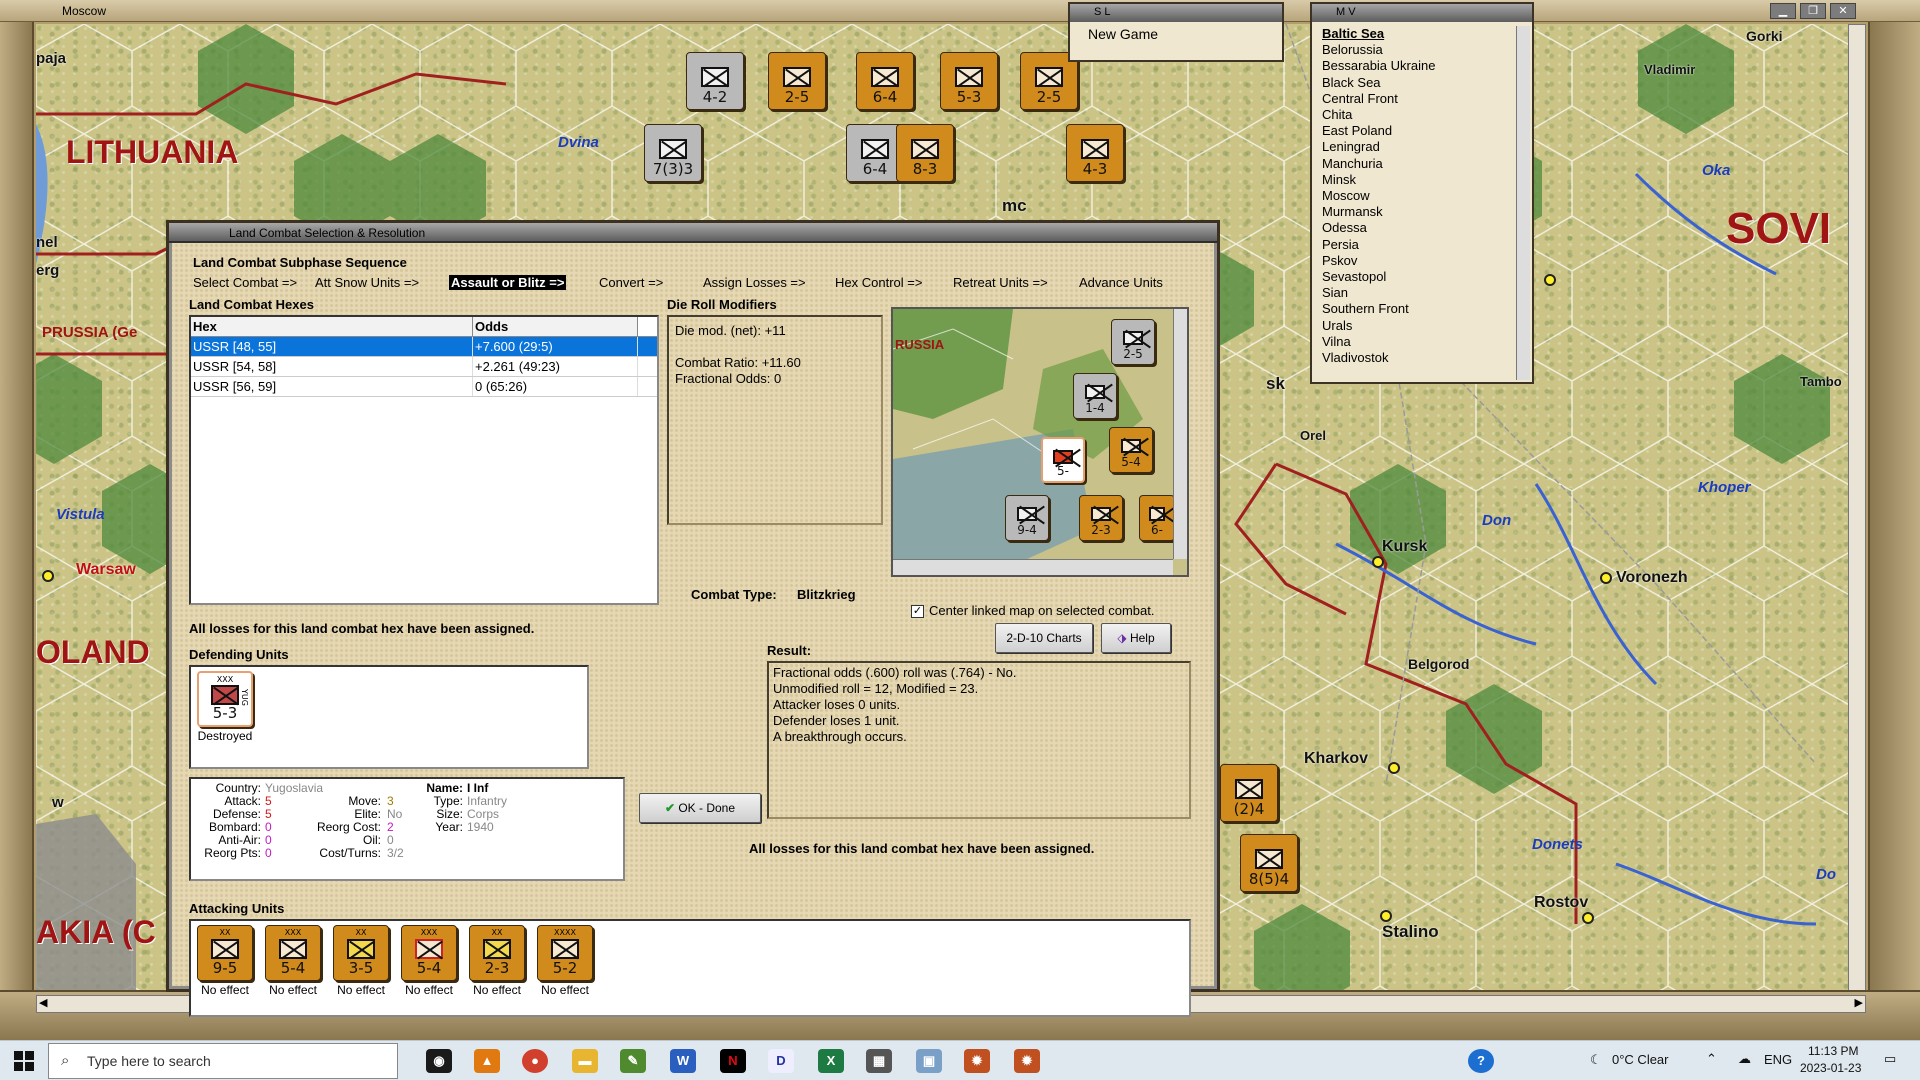 The height and width of the screenshot is (1080, 1920). I want to click on map-view-item: Chita, so click(1392, 115).